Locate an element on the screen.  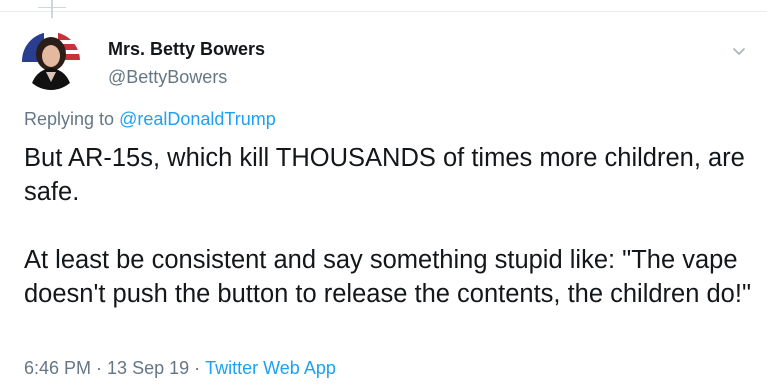
tweet-meta: 6:46 PM · 13 Sep 19 · Twitter Web App is located at coordinates (180, 368).